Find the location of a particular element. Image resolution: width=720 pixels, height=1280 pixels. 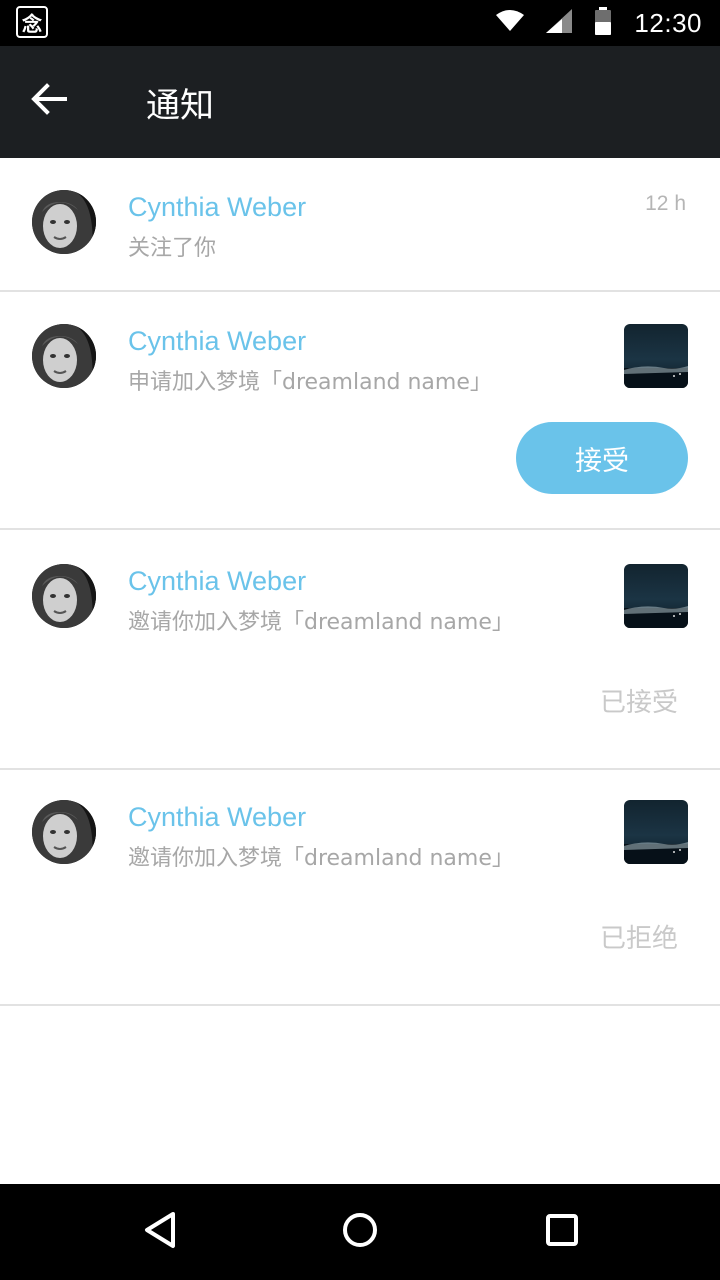

app-icon-glyph: 念 is located at coordinates (32, 23).